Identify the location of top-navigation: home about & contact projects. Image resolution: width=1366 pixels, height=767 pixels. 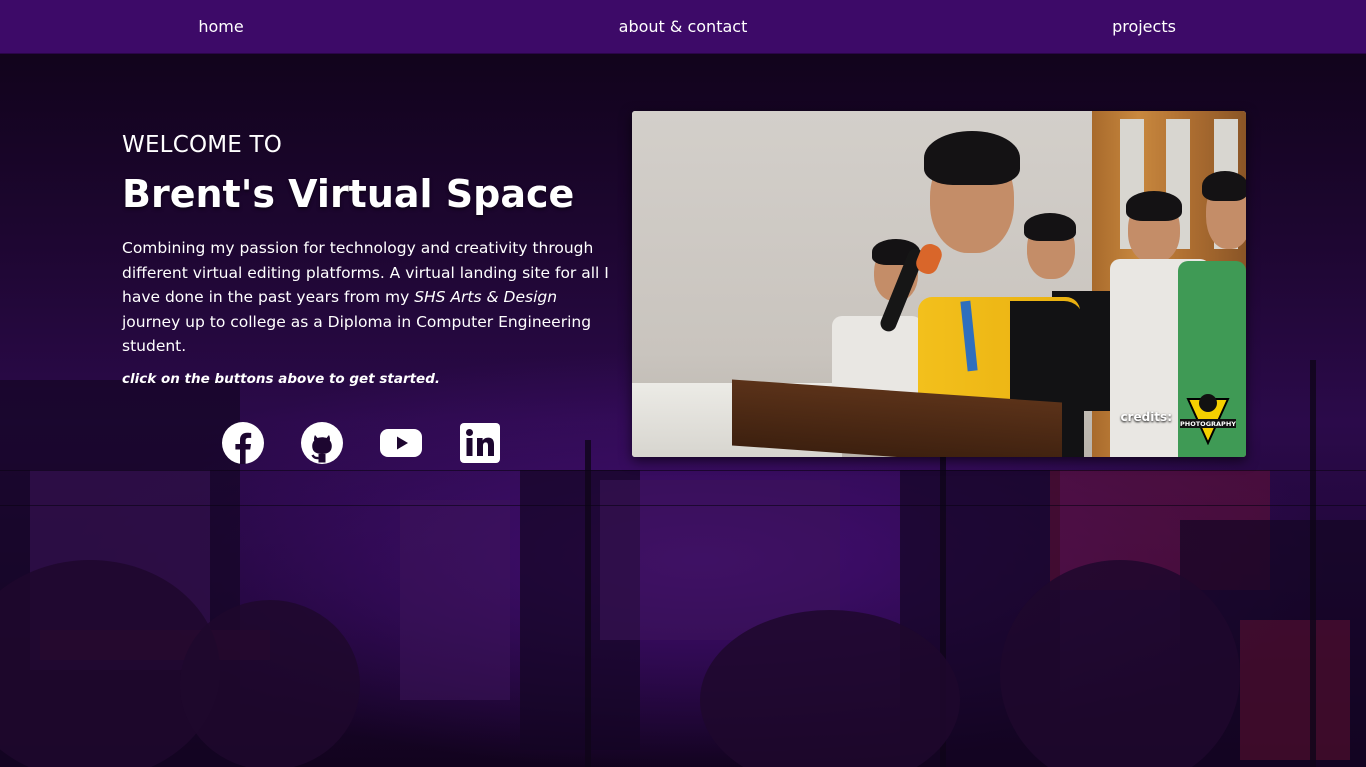
(683, 27).